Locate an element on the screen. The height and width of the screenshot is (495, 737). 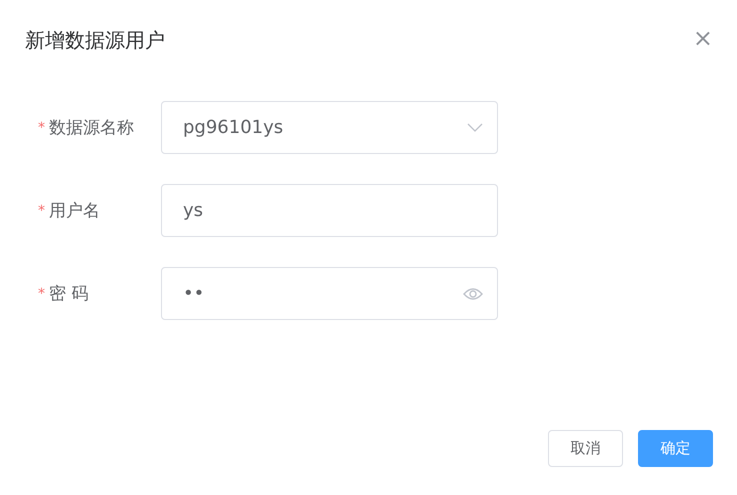
select-field: pg96101ys is located at coordinates (329, 127).